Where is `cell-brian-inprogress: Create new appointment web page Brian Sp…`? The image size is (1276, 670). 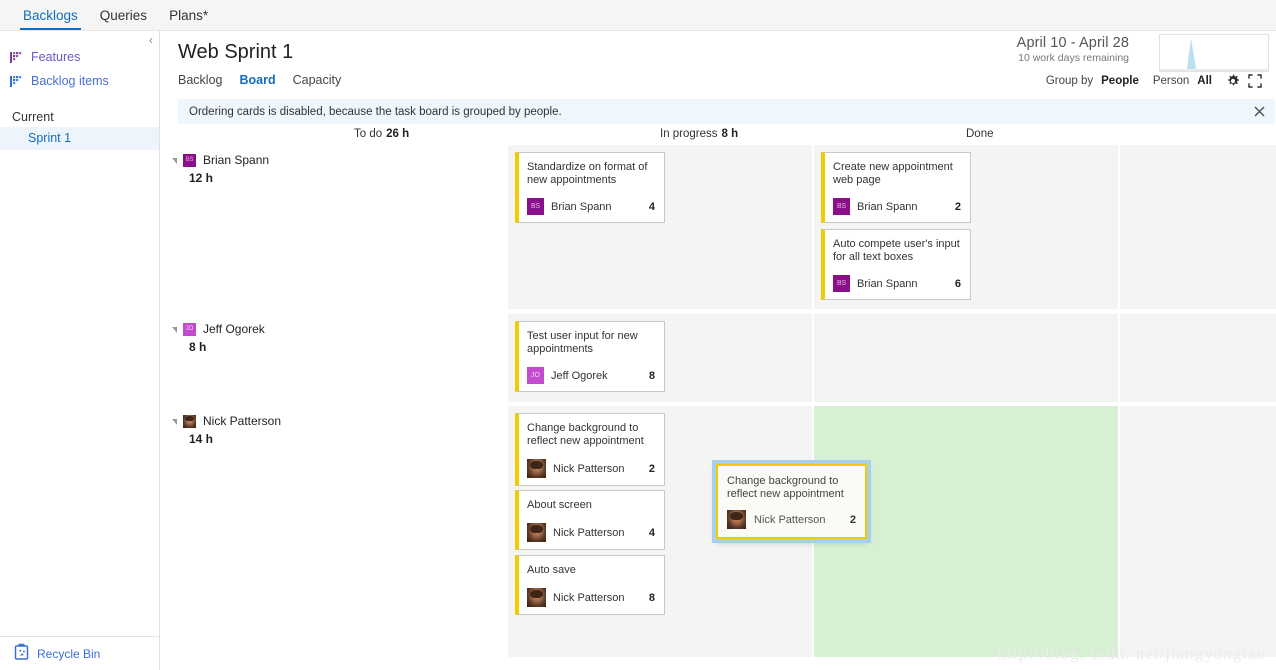 cell-brian-inprogress: Create new appointment web page Brian Sp… is located at coordinates (966, 227).